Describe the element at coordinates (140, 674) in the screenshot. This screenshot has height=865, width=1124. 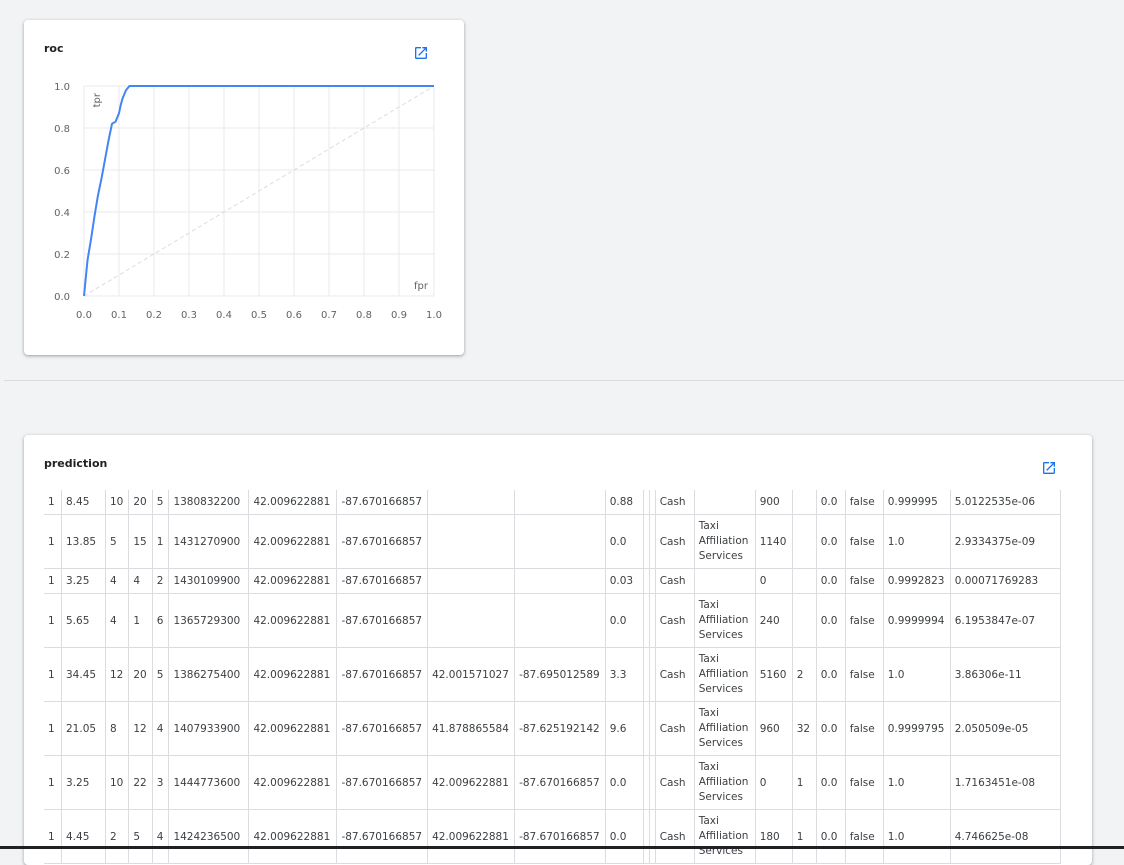
I see `table-cell: 20` at that location.